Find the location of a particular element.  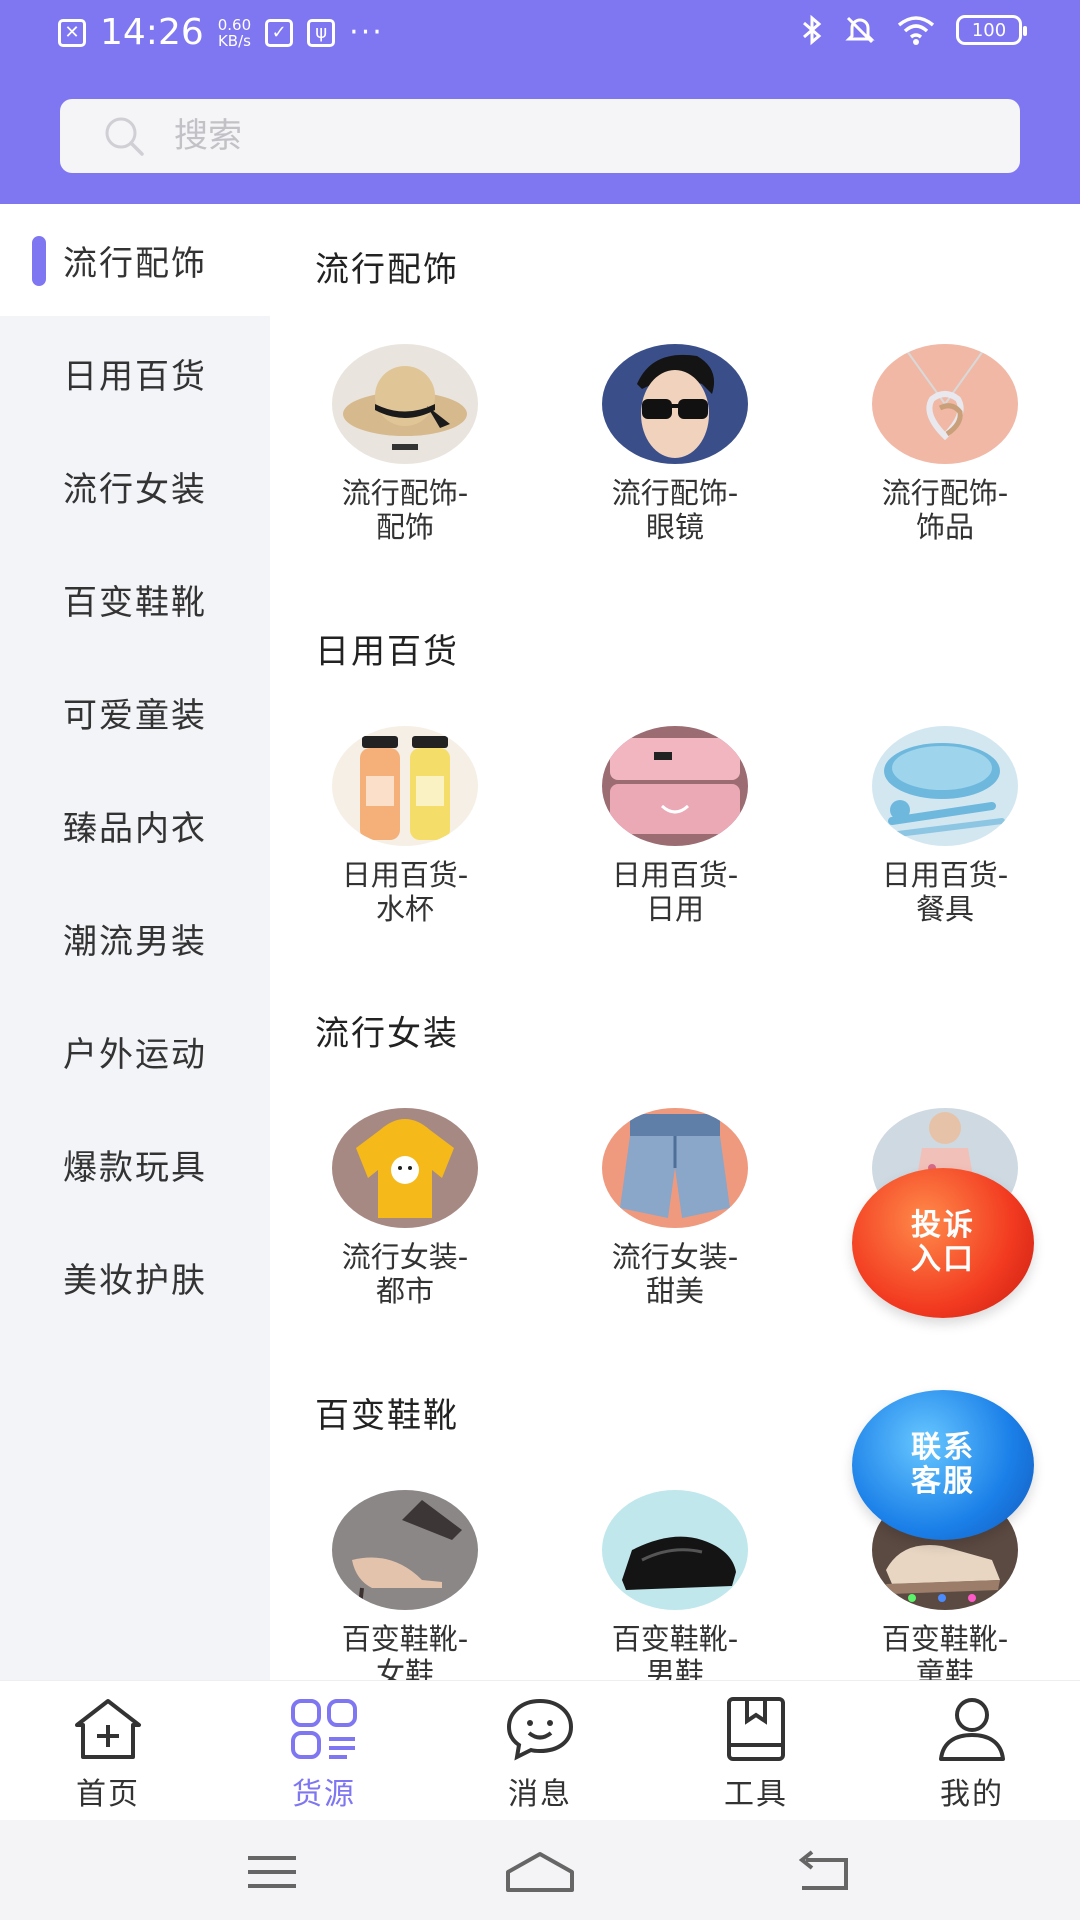

usb-icon: ψ is located at coordinates (321, 32).